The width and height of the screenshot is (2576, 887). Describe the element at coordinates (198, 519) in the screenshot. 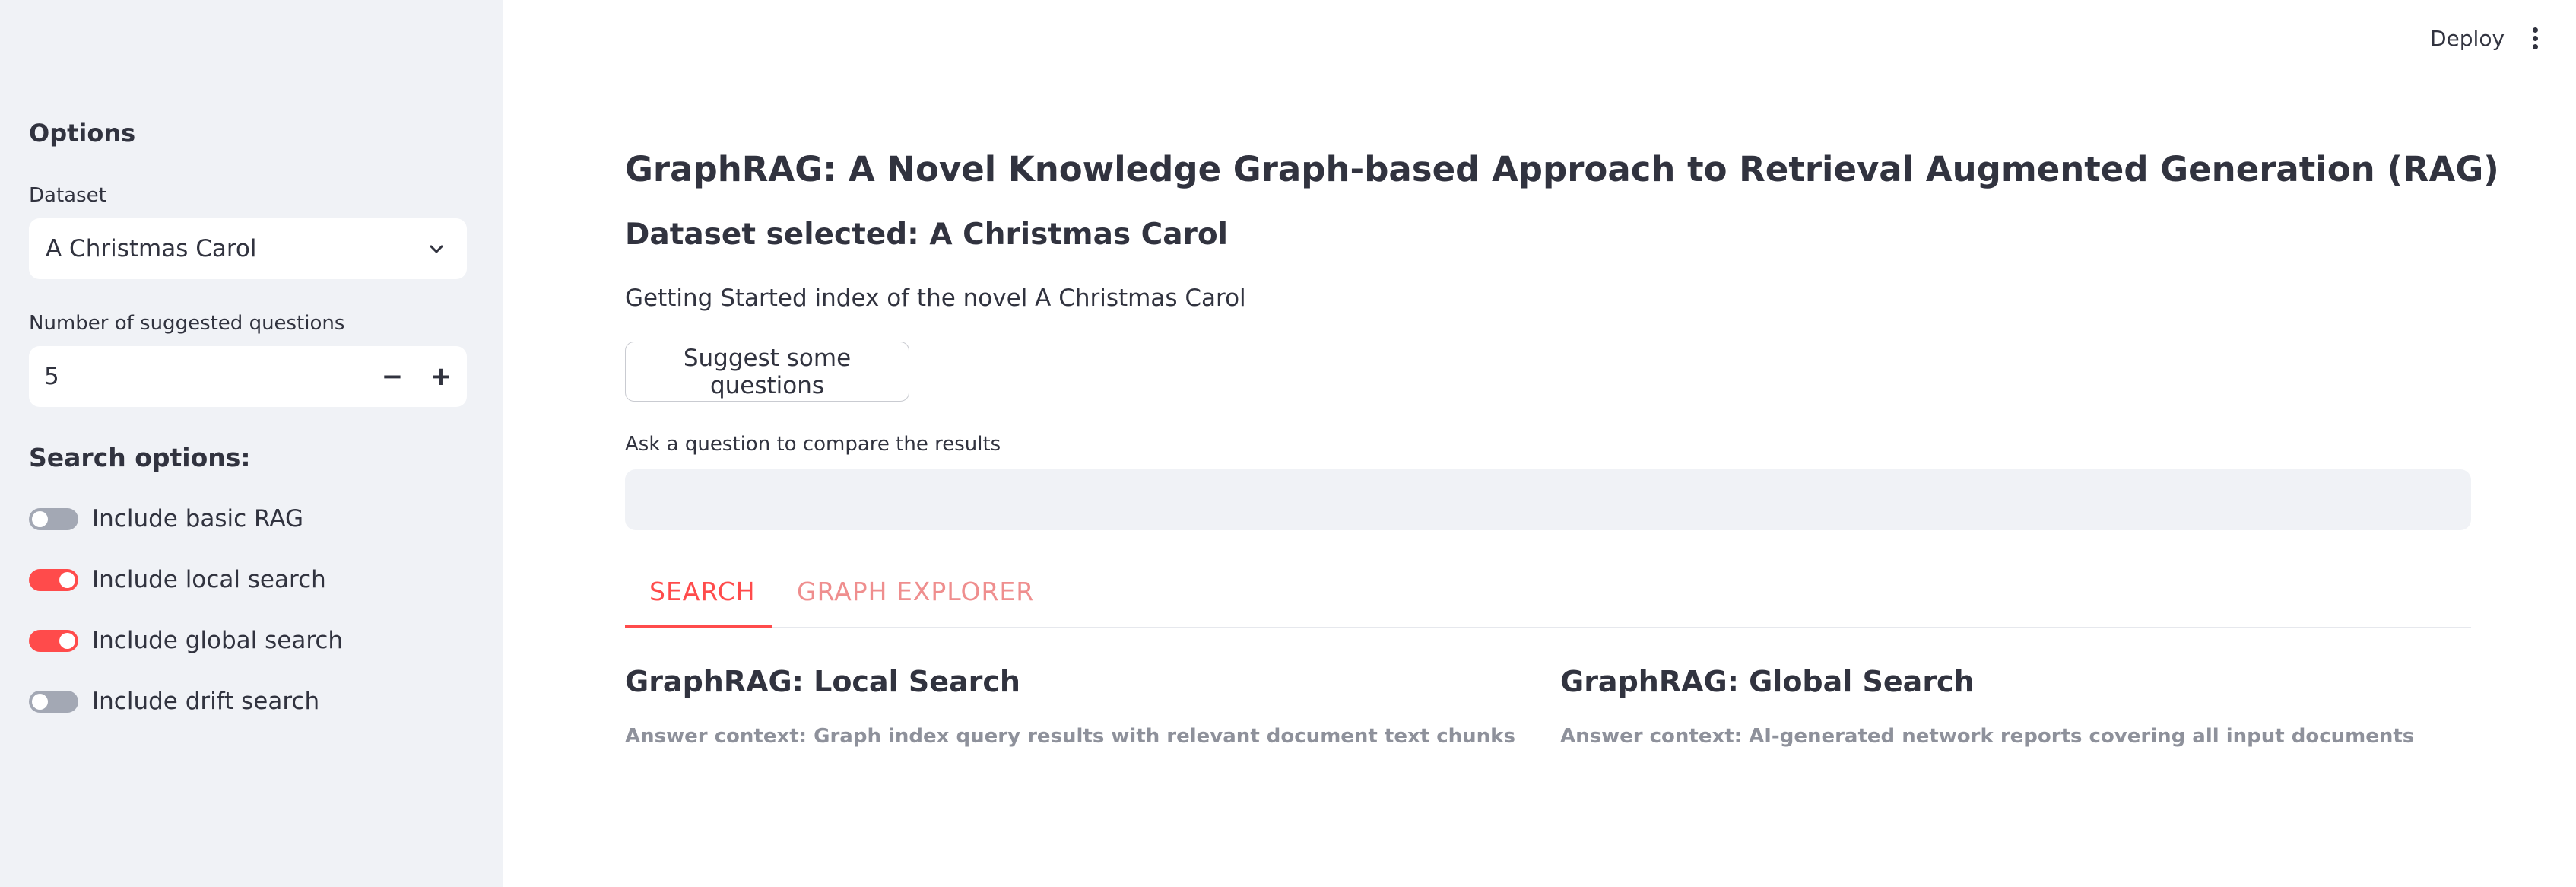

I see `toggle-label: Include basic RAG` at that location.